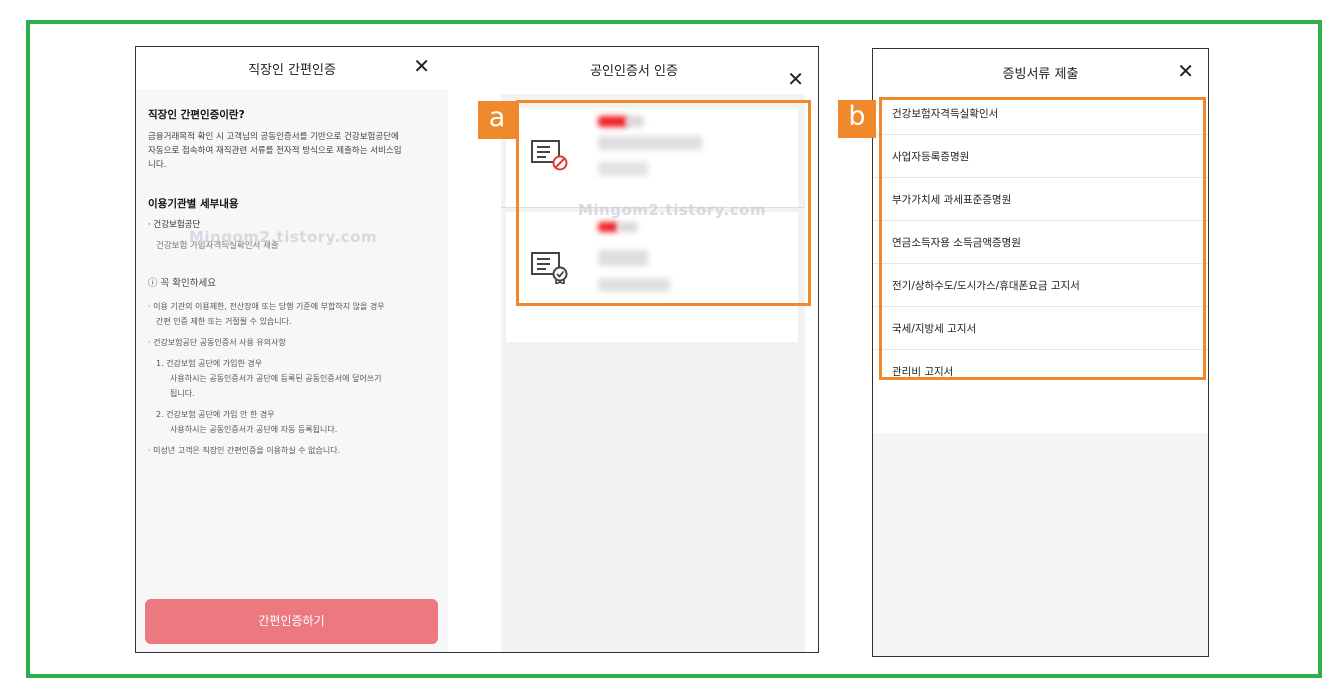 The width and height of the screenshot is (1344, 700). I want to click on highlight-box-a, so click(663, 203).